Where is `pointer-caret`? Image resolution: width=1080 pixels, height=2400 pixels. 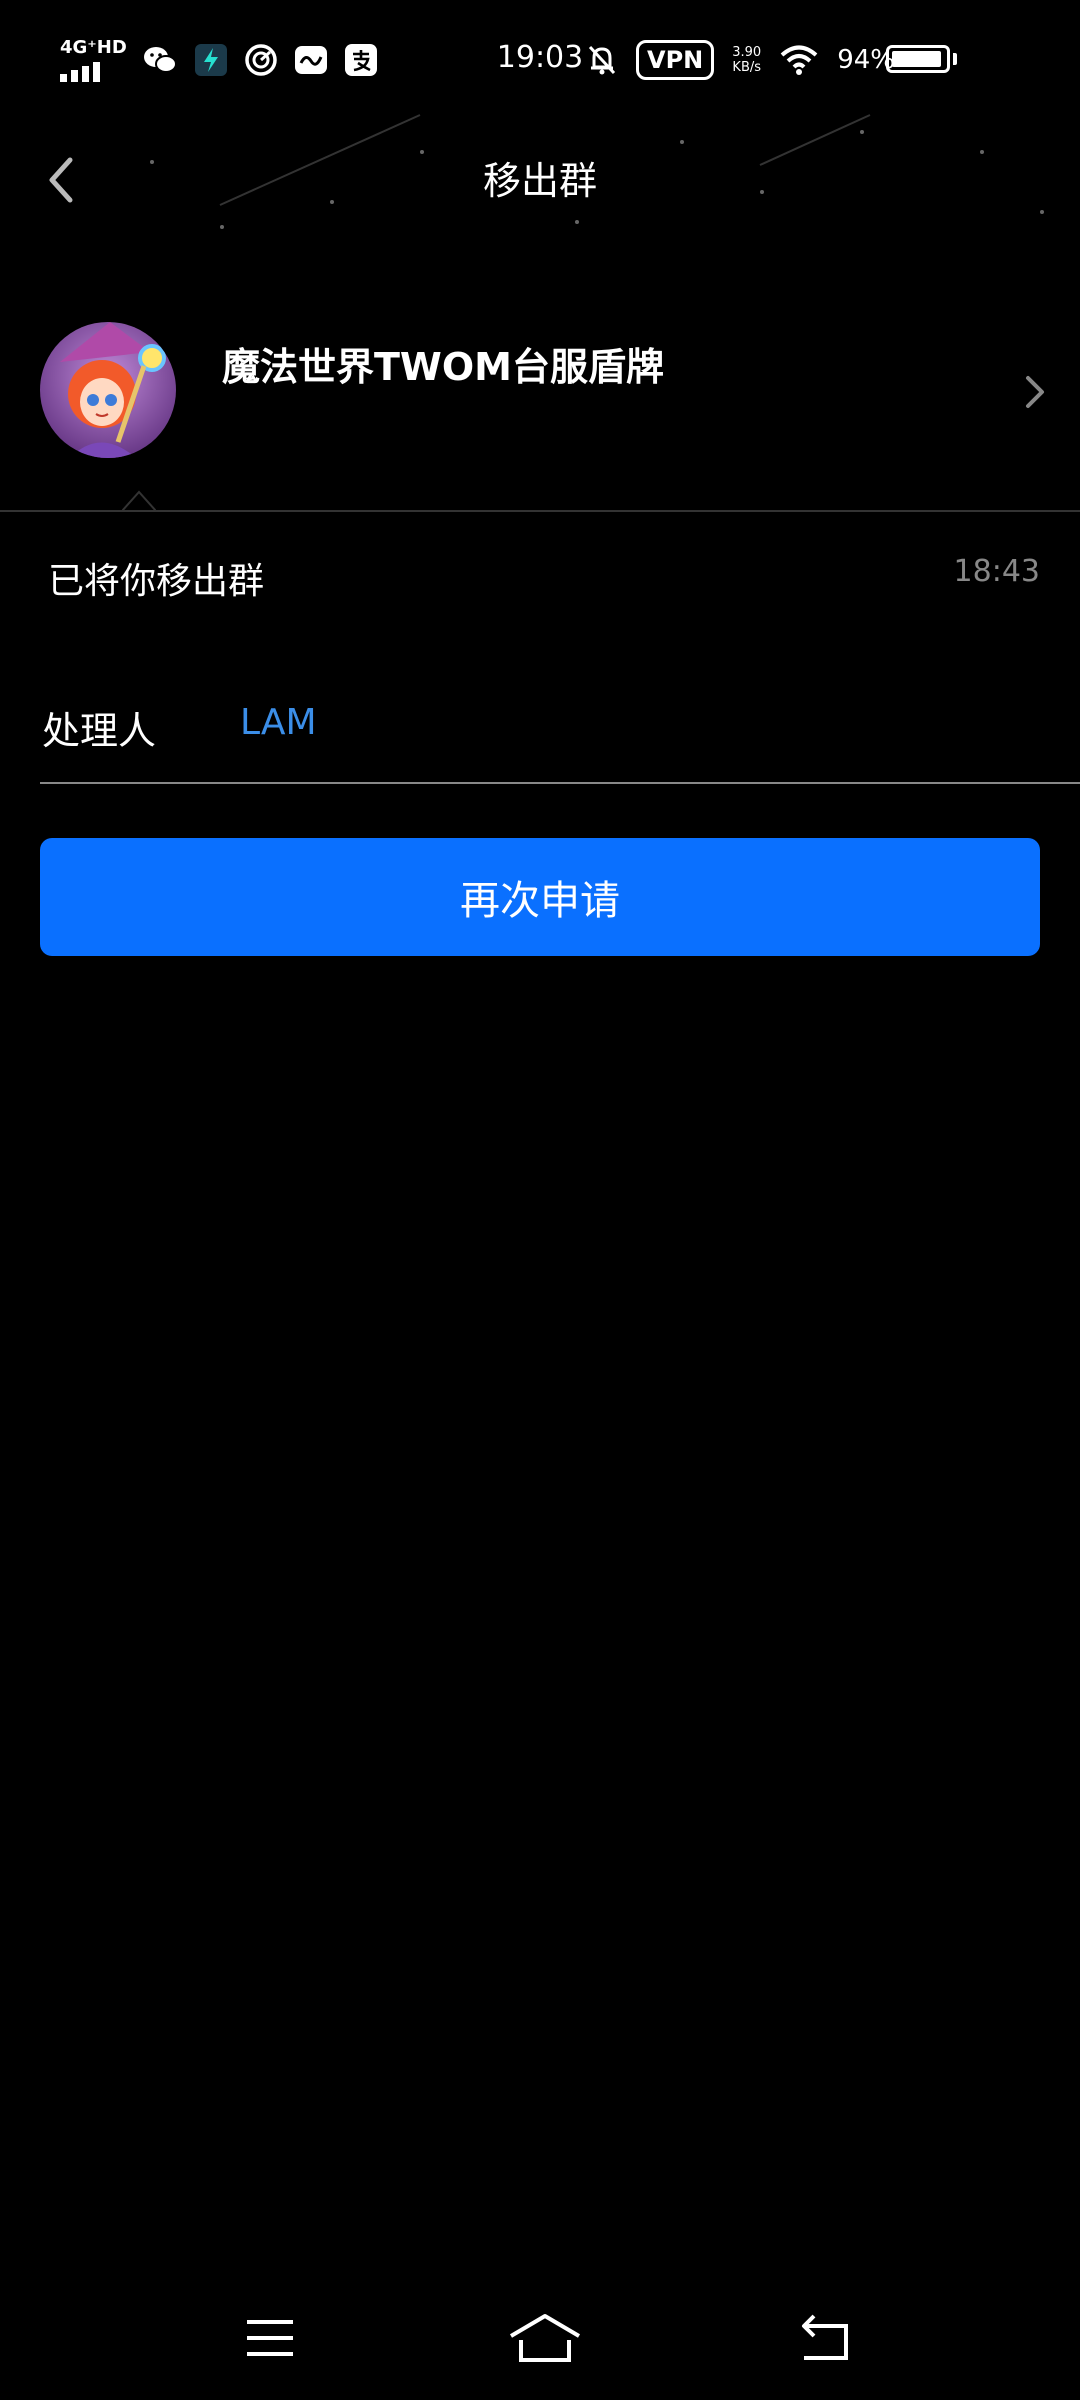 pointer-caret is located at coordinates (139, 501).